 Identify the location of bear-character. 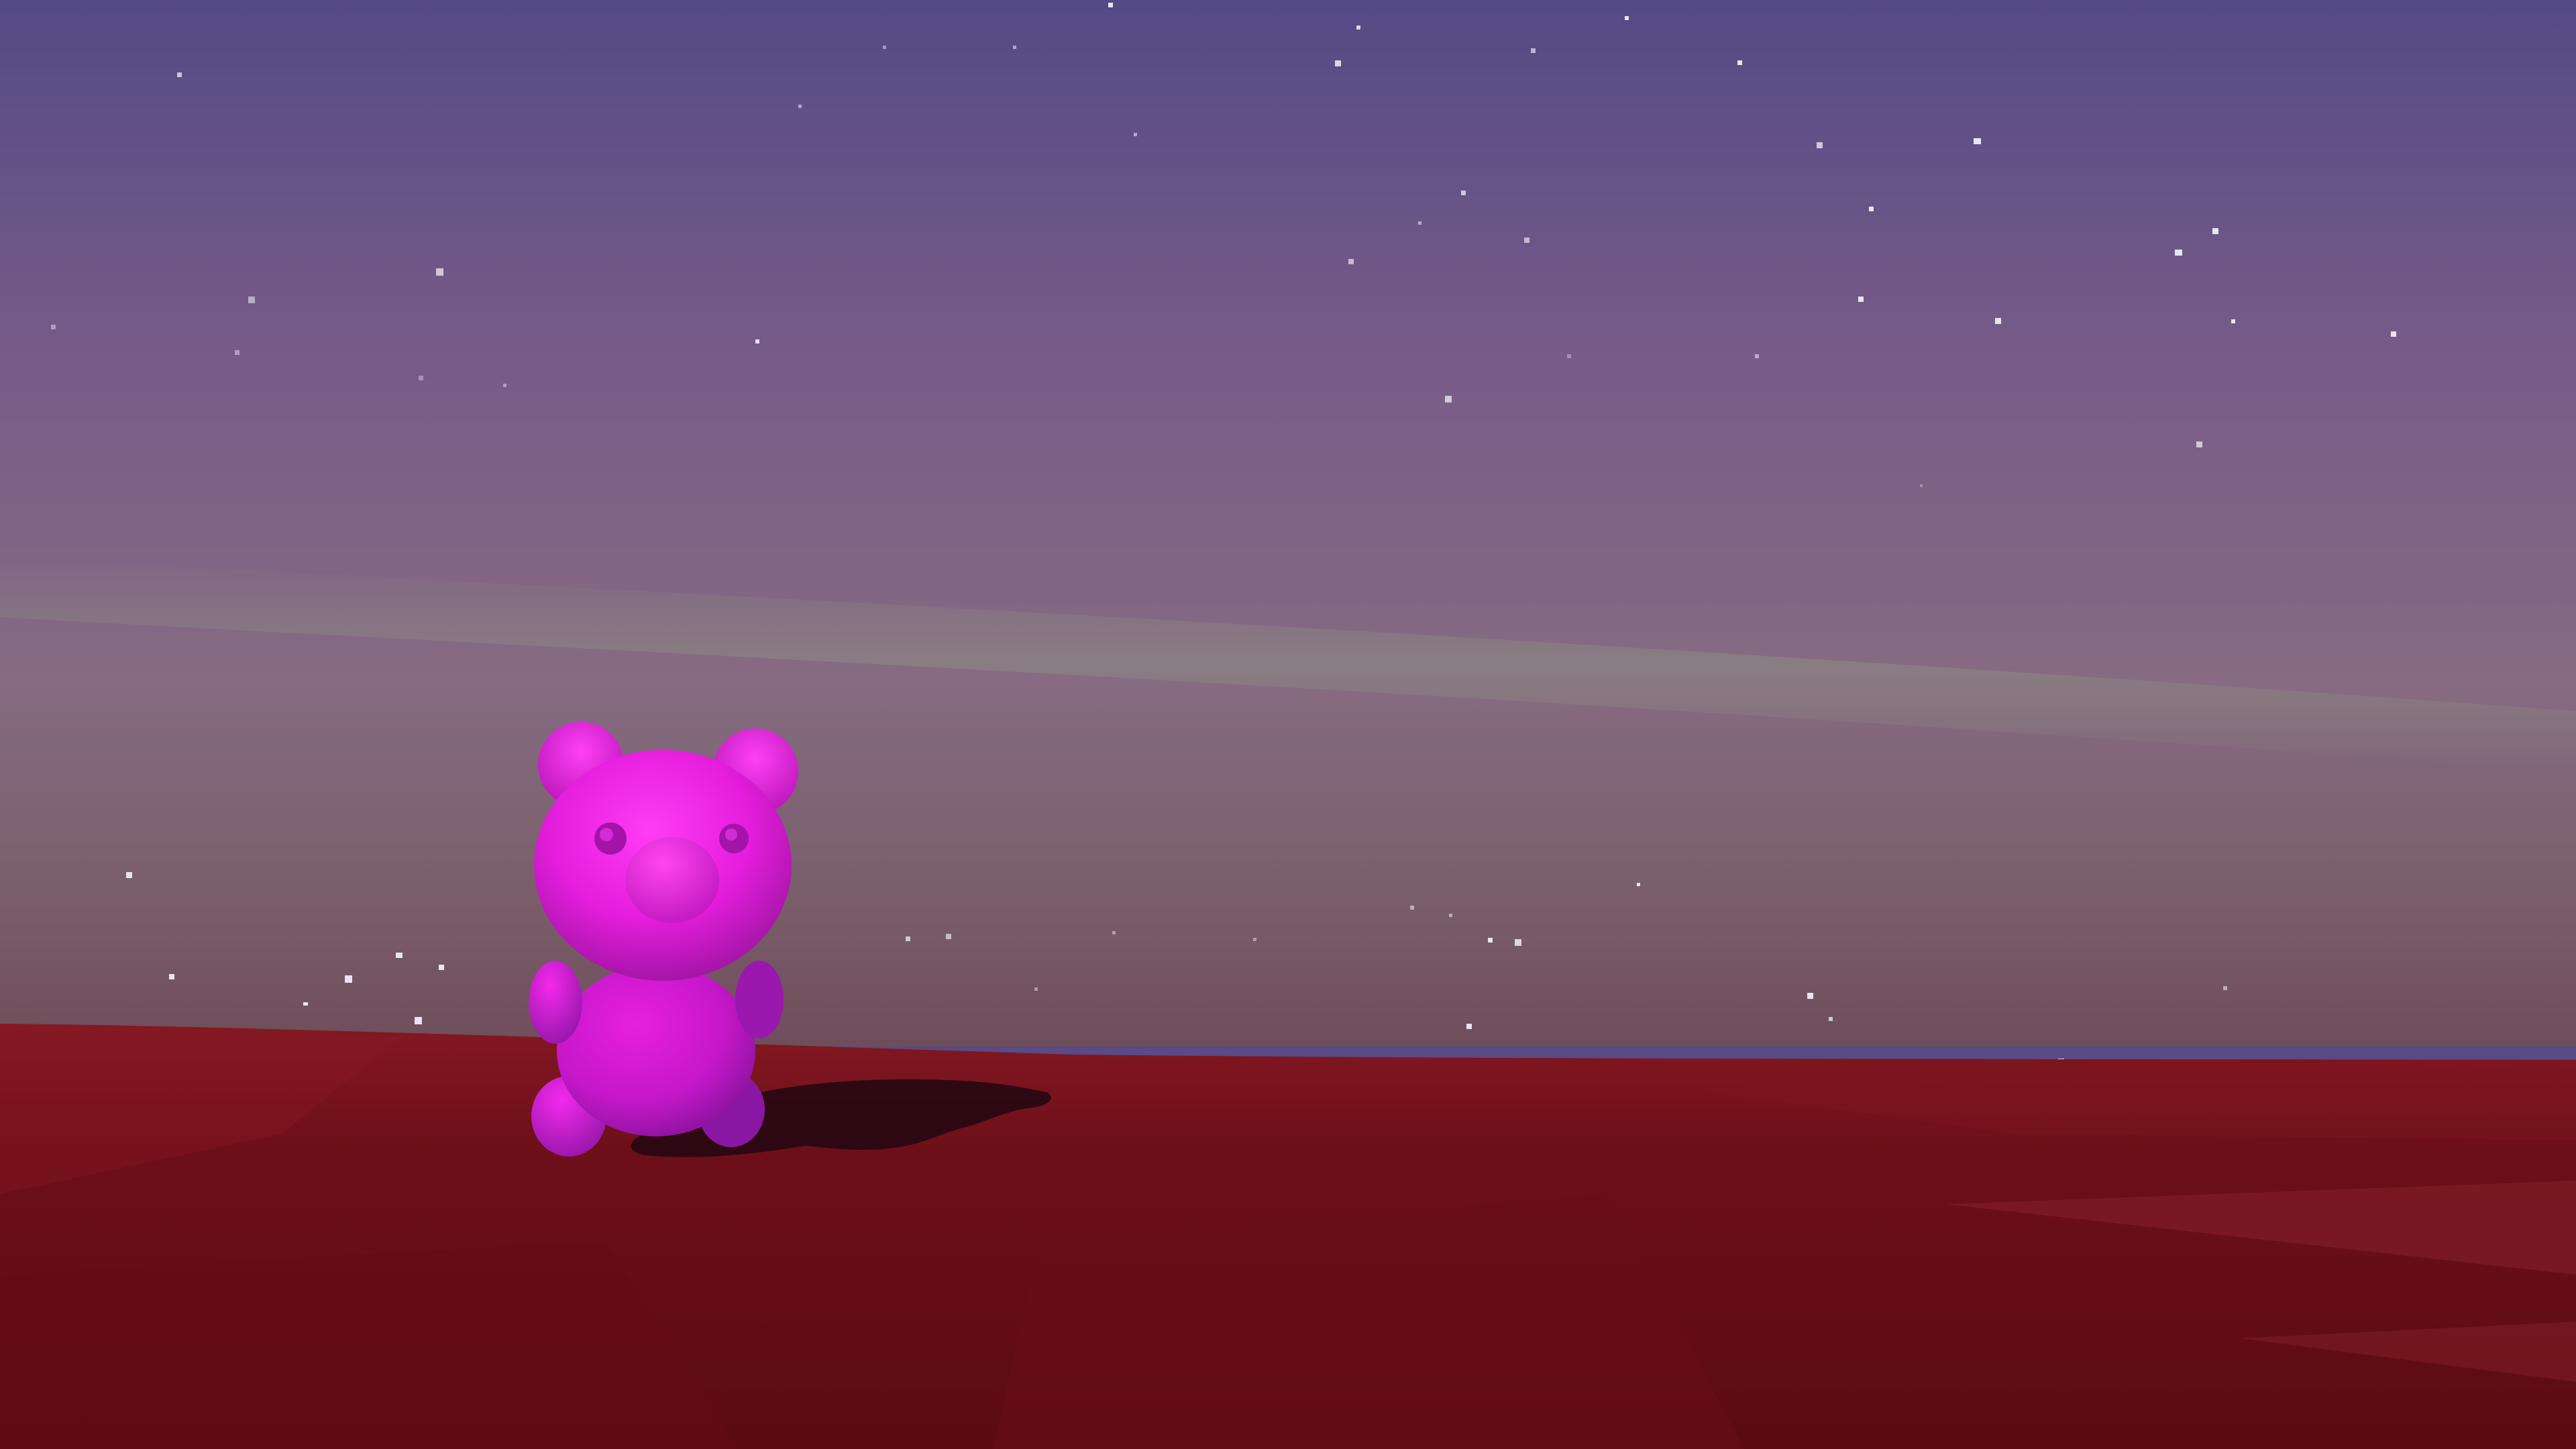
(663, 939).